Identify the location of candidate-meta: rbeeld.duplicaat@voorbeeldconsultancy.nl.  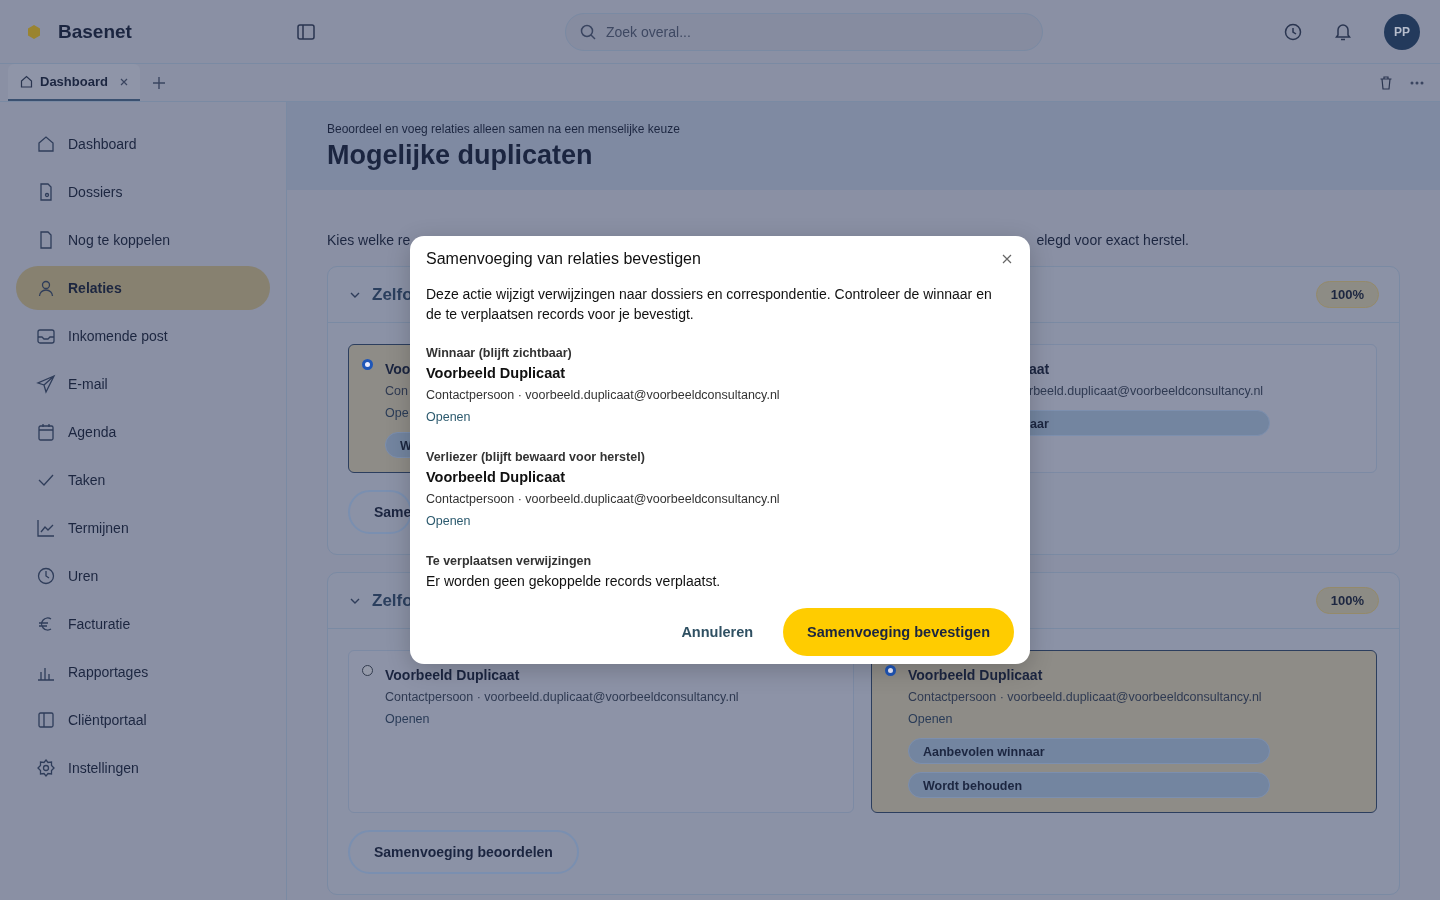
(1147, 391).